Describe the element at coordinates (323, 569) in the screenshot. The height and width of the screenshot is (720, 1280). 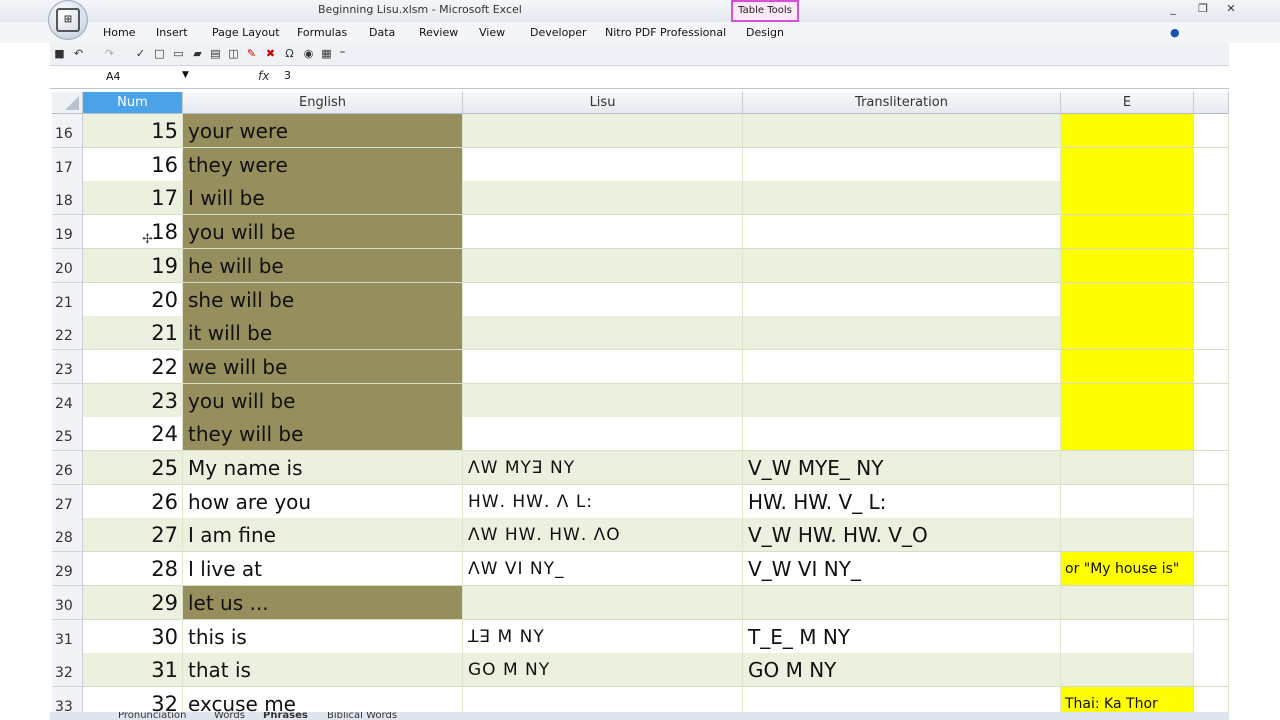
I see `english-cell: I live at` at that location.